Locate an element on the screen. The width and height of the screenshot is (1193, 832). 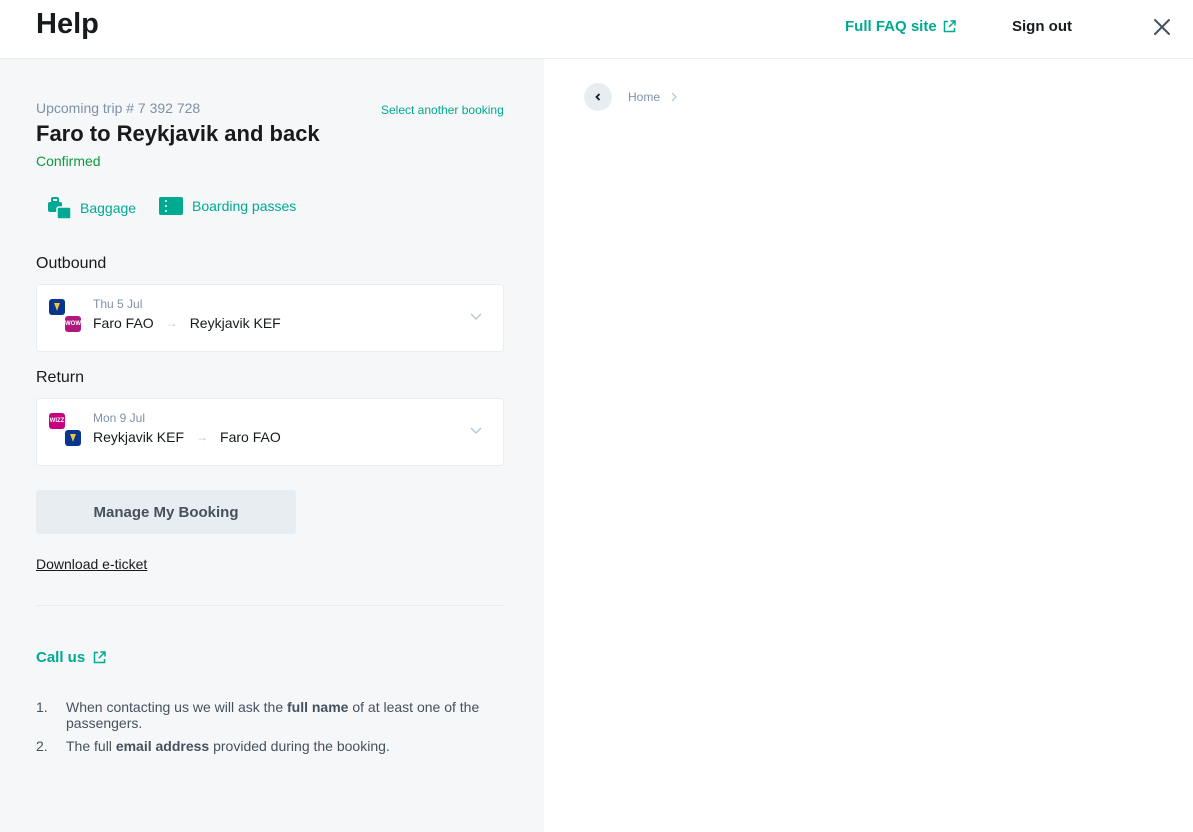
back-button is located at coordinates (598, 97).